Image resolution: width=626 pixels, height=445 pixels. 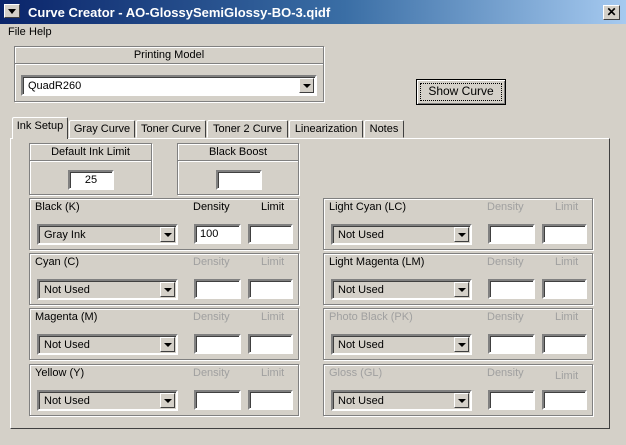 I want to click on ink-channel-light-cyan: Light Cyan (LC) Density Limit Not Used, so click(x=458, y=224).